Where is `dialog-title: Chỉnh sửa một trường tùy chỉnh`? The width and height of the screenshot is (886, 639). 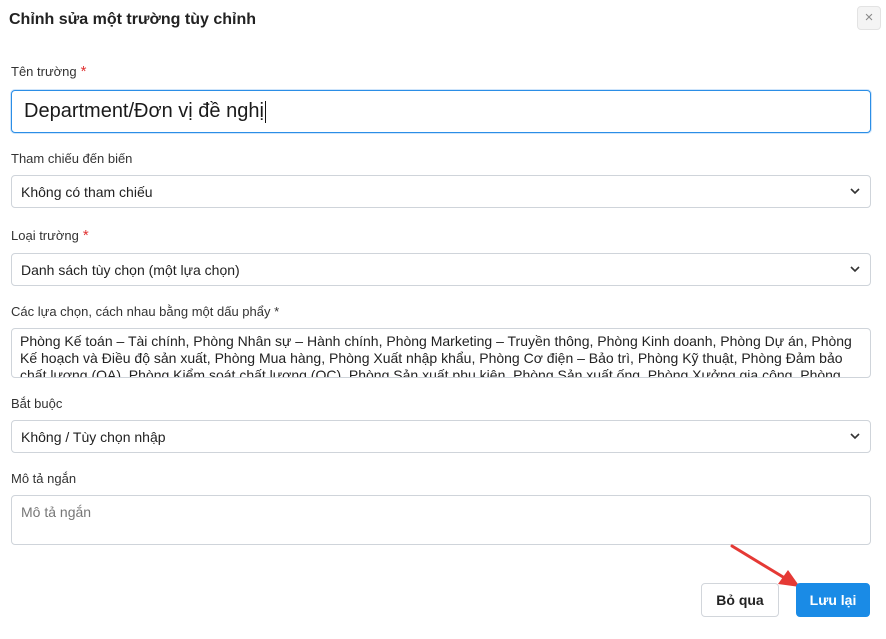 dialog-title: Chỉnh sửa một trường tùy chỉnh is located at coordinates (132, 19).